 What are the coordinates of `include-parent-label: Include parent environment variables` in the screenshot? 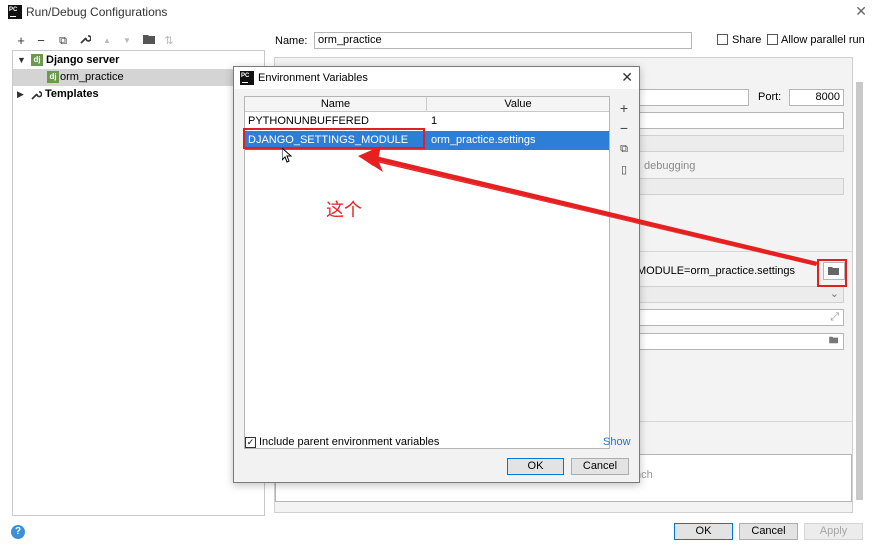 It's located at (349, 442).